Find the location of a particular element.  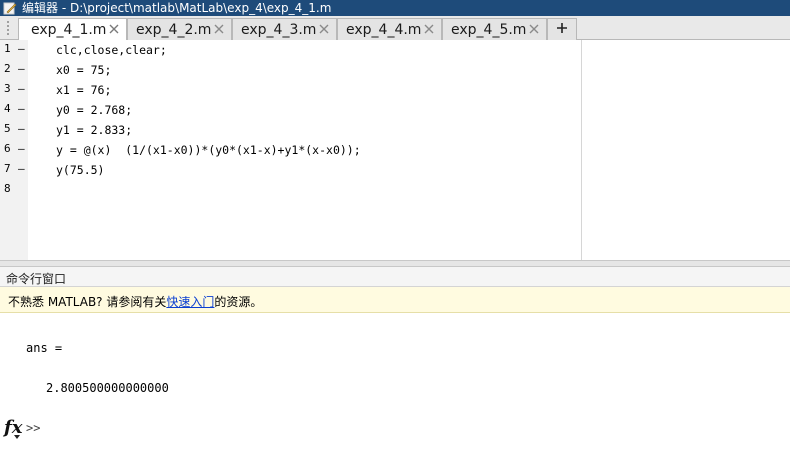

getting-started-notice: 不熟悉 MATLAB? 请参阅有关快速入门的资源。 is located at coordinates (395, 300).